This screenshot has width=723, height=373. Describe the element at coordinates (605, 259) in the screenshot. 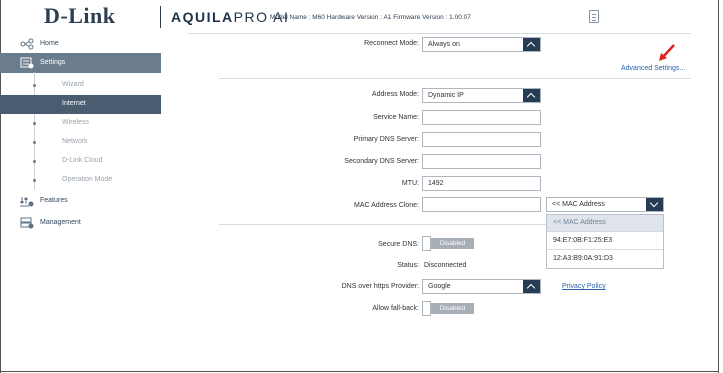

I see `mac-option-2: 12:A3:B9:0A:91:D3` at that location.